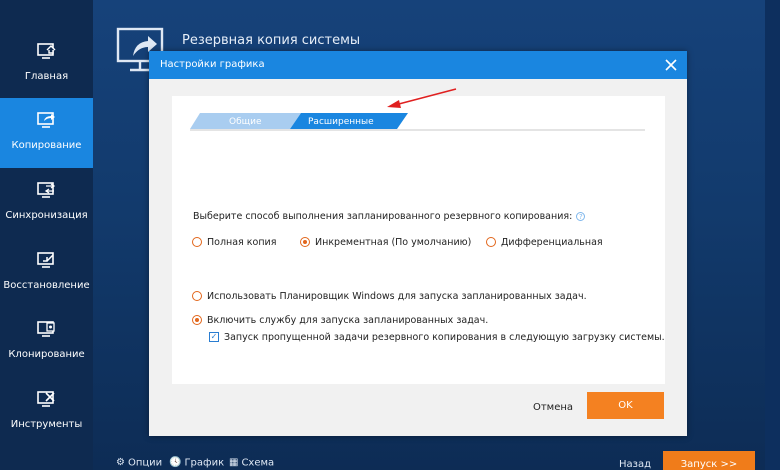 The image size is (780, 470). Describe the element at coordinates (635, 464) in the screenshot. I see `back-button: Назад` at that location.